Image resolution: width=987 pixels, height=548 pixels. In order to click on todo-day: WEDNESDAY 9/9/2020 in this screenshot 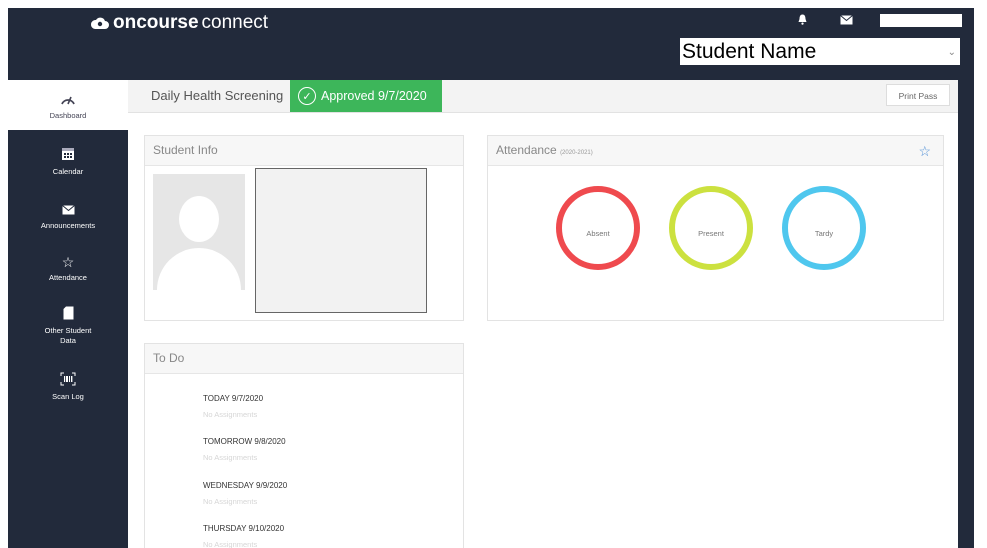, I will do `click(245, 485)`.